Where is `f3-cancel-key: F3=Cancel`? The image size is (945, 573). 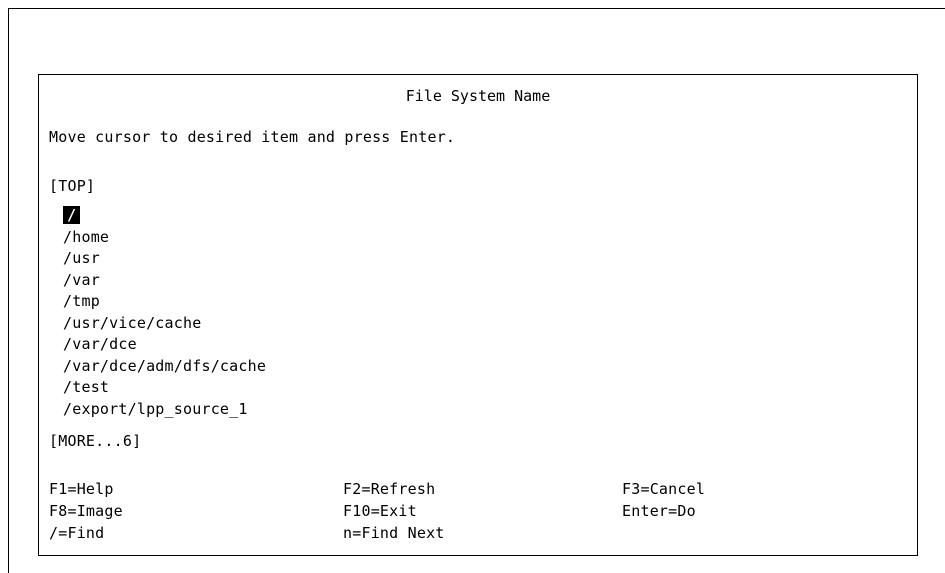
f3-cancel-key: F3=Cancel is located at coordinates (663, 489).